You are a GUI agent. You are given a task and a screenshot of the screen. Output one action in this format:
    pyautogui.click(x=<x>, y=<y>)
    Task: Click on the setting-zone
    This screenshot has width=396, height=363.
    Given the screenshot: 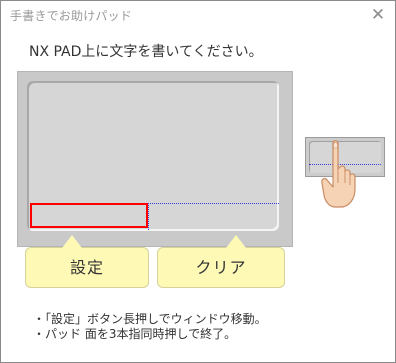 What is the action you would take?
    pyautogui.click(x=89, y=215)
    